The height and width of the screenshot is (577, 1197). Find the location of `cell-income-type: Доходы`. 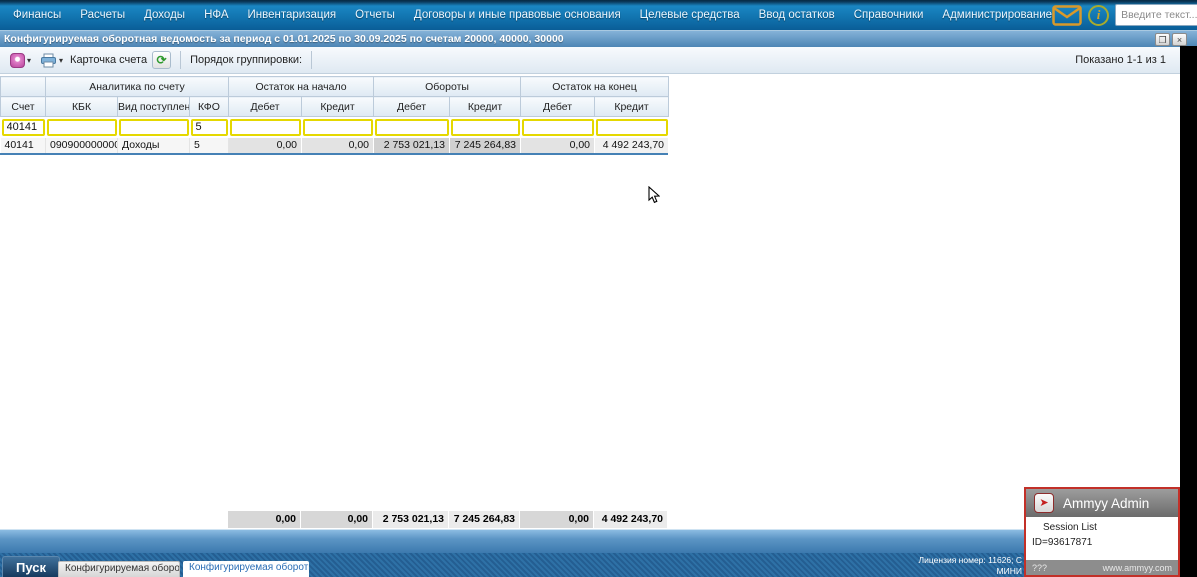

cell-income-type: Доходы is located at coordinates (153, 145).